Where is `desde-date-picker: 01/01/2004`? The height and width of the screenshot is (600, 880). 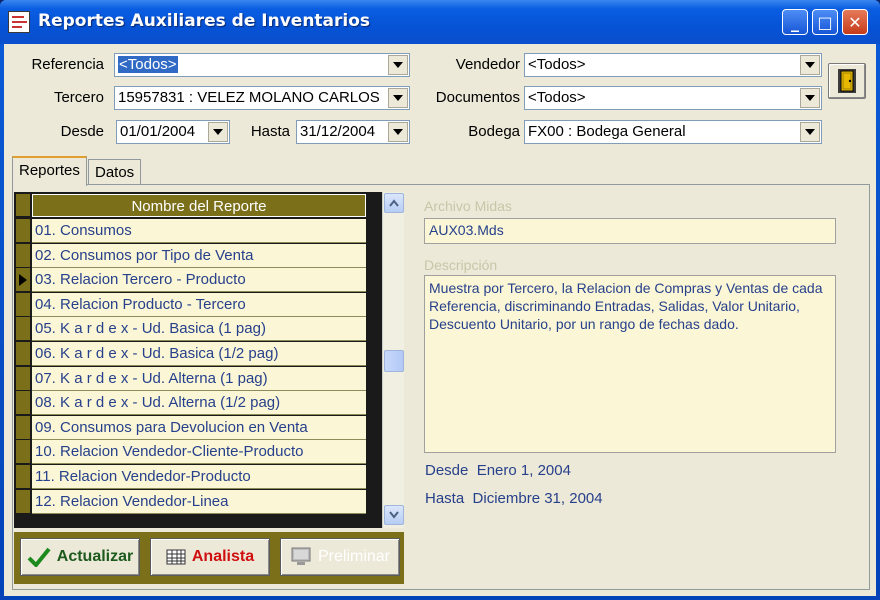
desde-date-picker: 01/01/2004 is located at coordinates (173, 132).